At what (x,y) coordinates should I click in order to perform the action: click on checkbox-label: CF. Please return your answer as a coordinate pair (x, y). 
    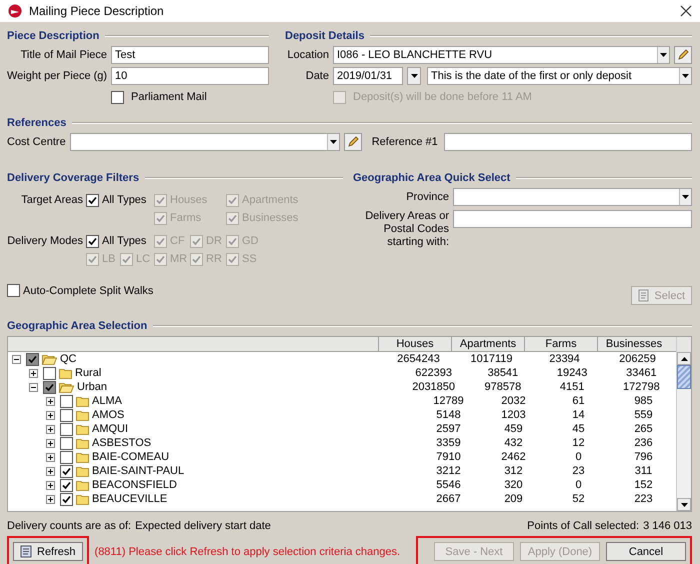
    Looking at the image, I should click on (177, 241).